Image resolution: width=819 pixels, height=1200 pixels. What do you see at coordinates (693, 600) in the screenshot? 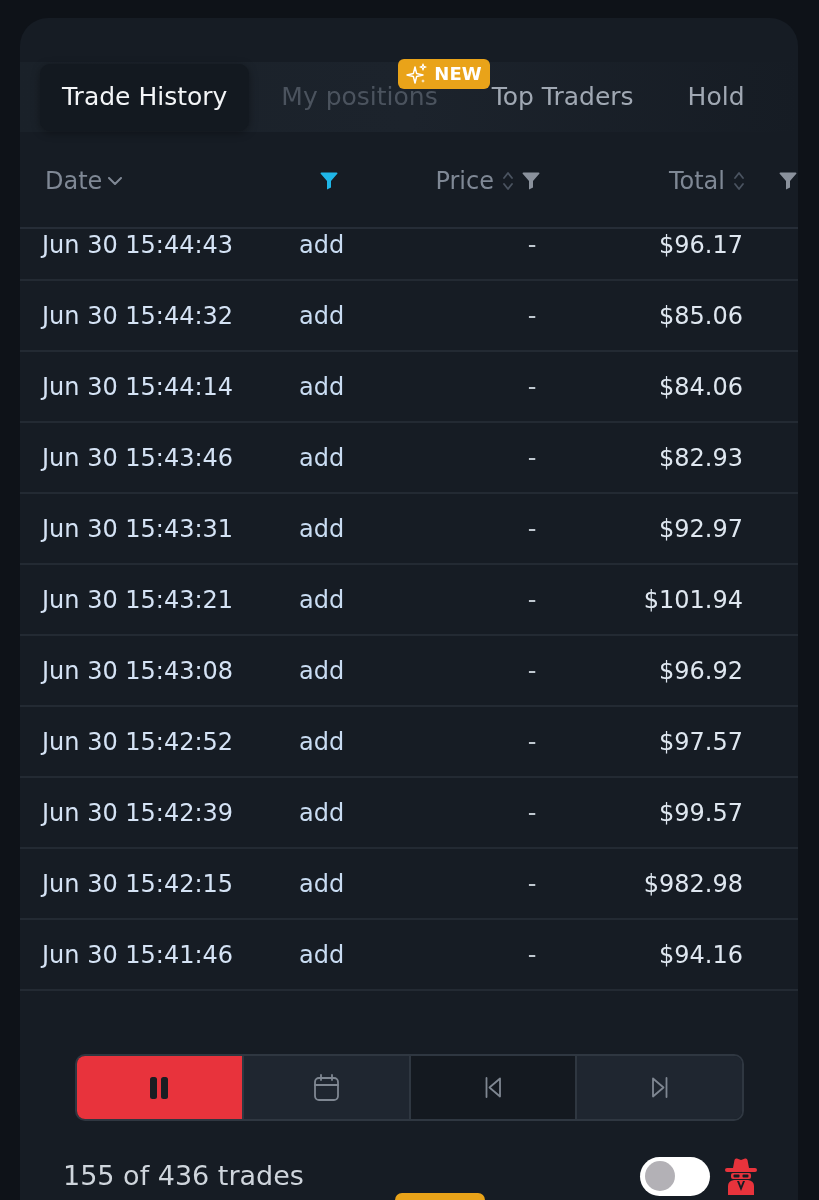
I see `table-cell-text: $101.94` at bounding box center [693, 600].